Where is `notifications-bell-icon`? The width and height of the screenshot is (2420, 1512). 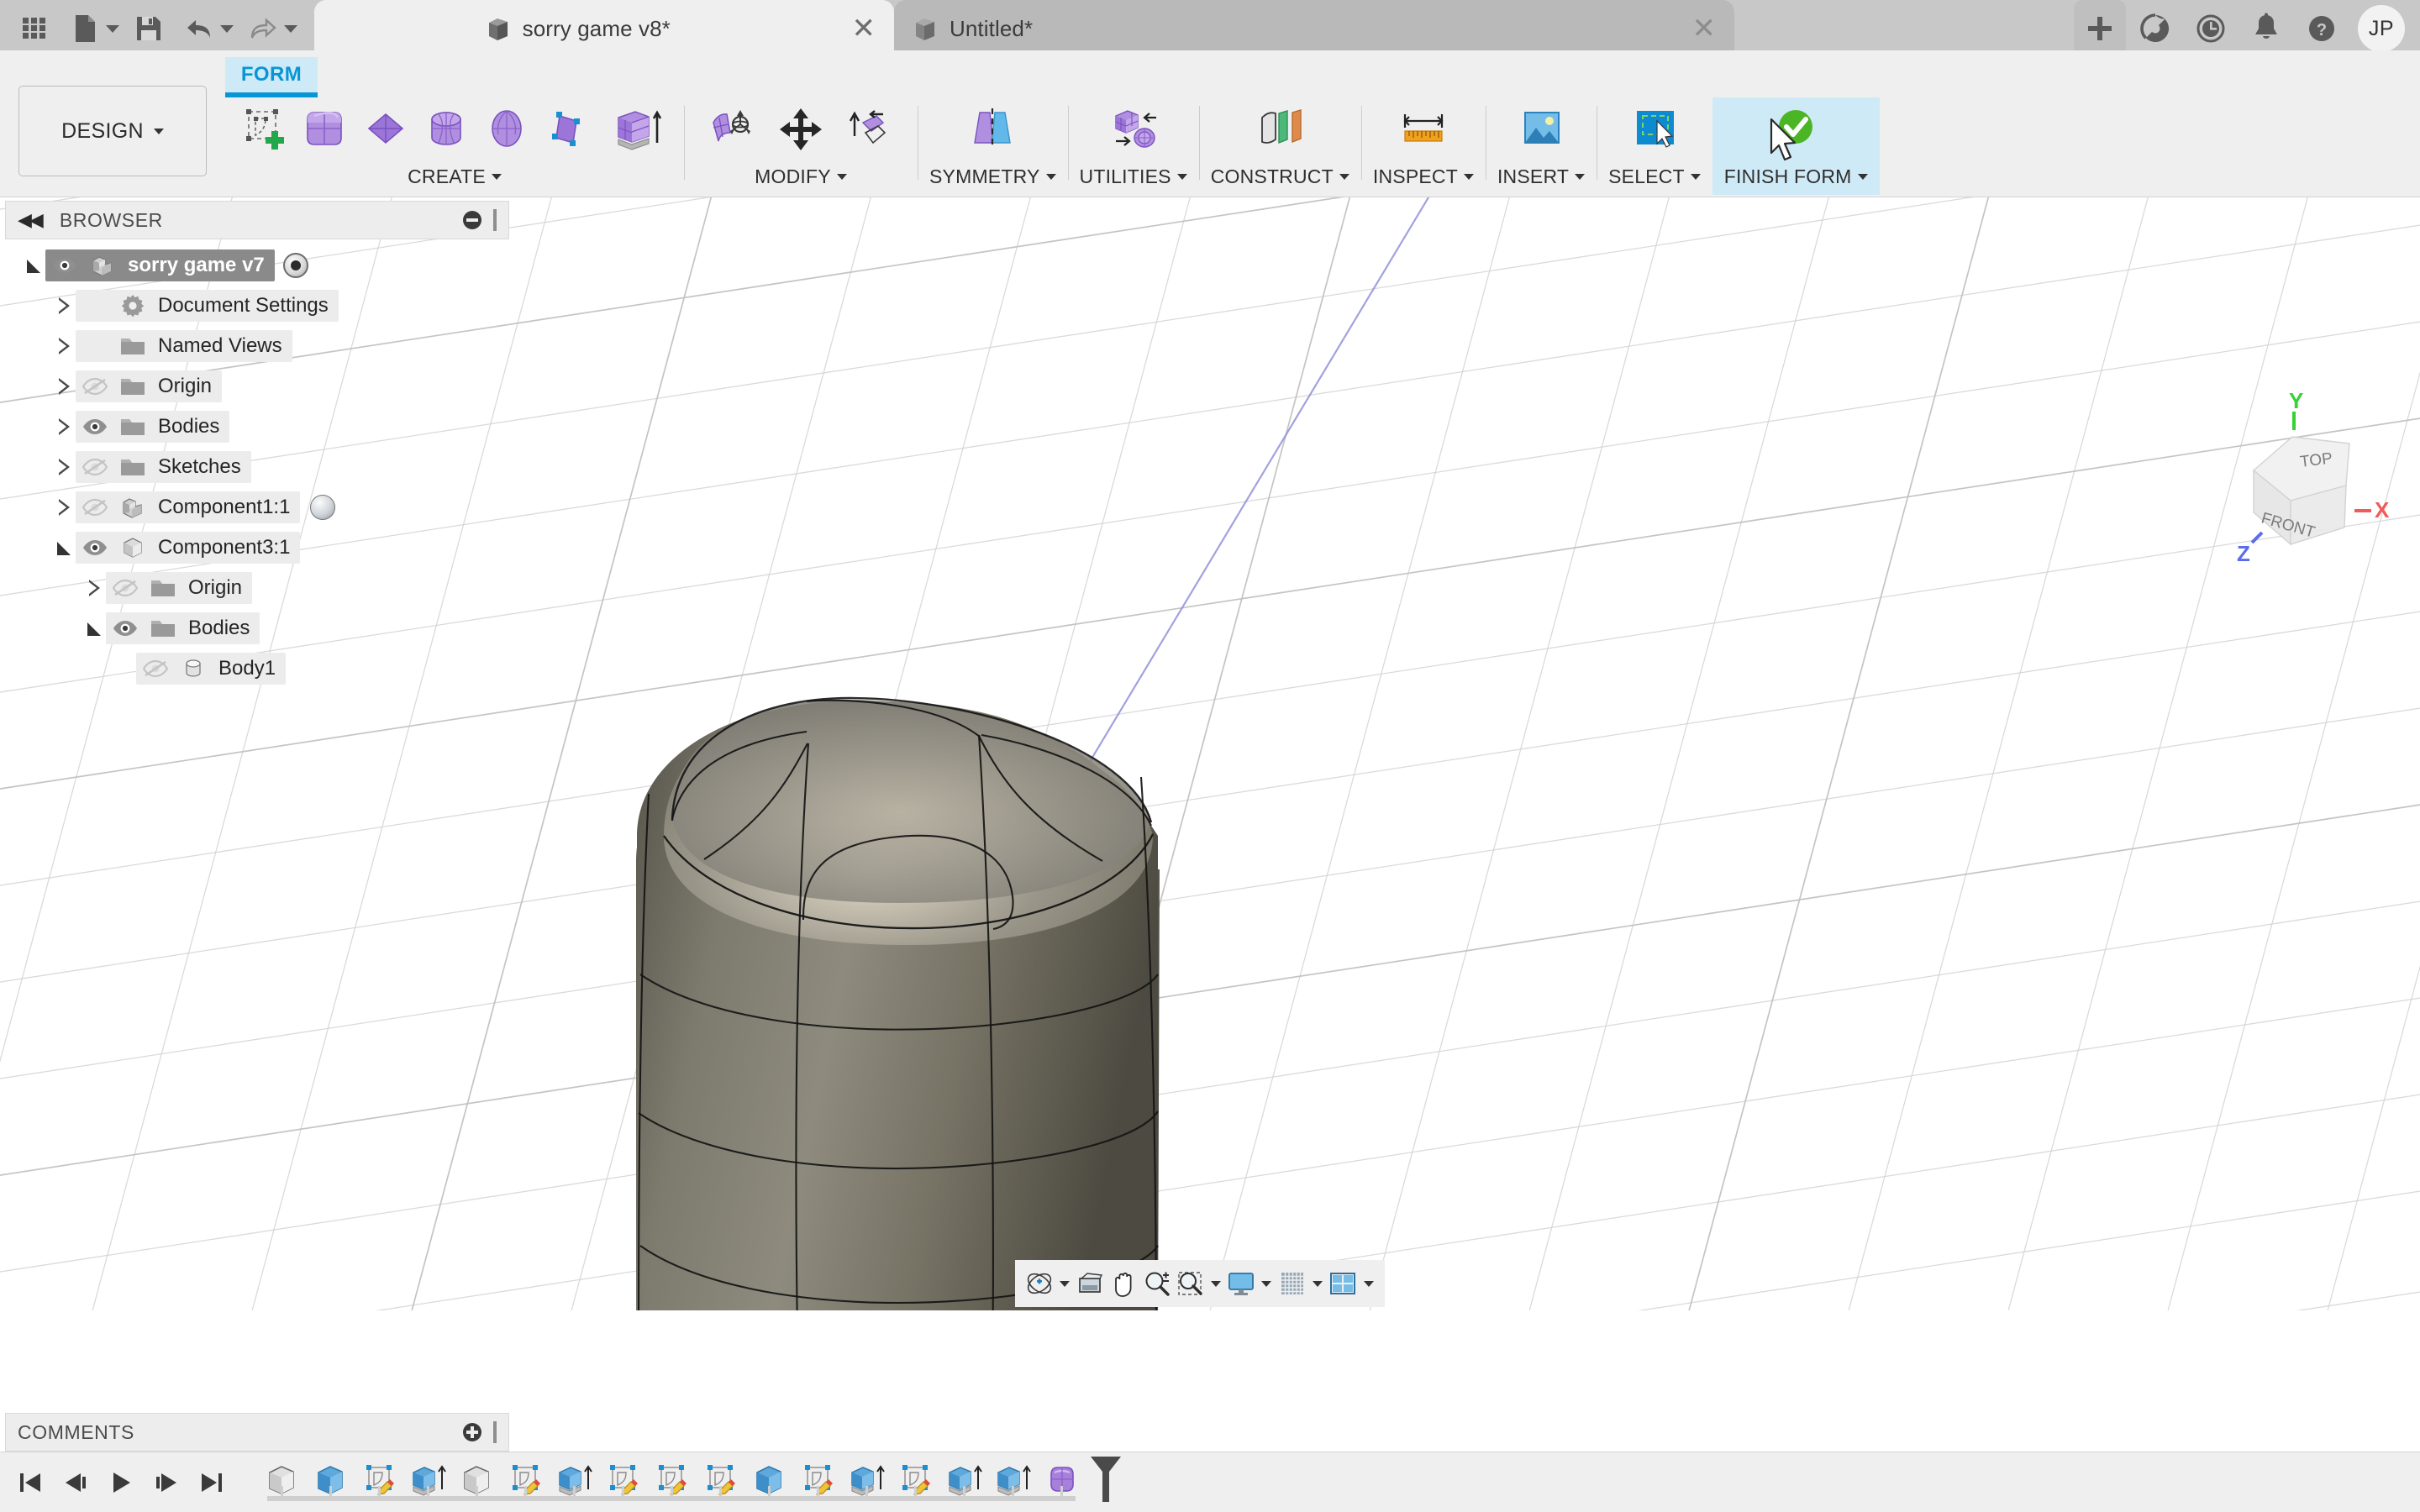 notifications-bell-icon is located at coordinates (2266, 28).